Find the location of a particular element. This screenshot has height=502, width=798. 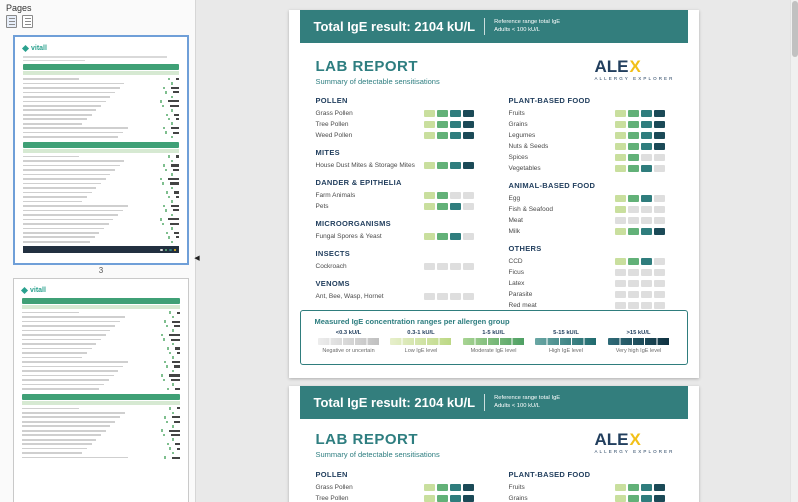

allergen-section-title: MICROORGANISMS is located at coordinates (353, 223).